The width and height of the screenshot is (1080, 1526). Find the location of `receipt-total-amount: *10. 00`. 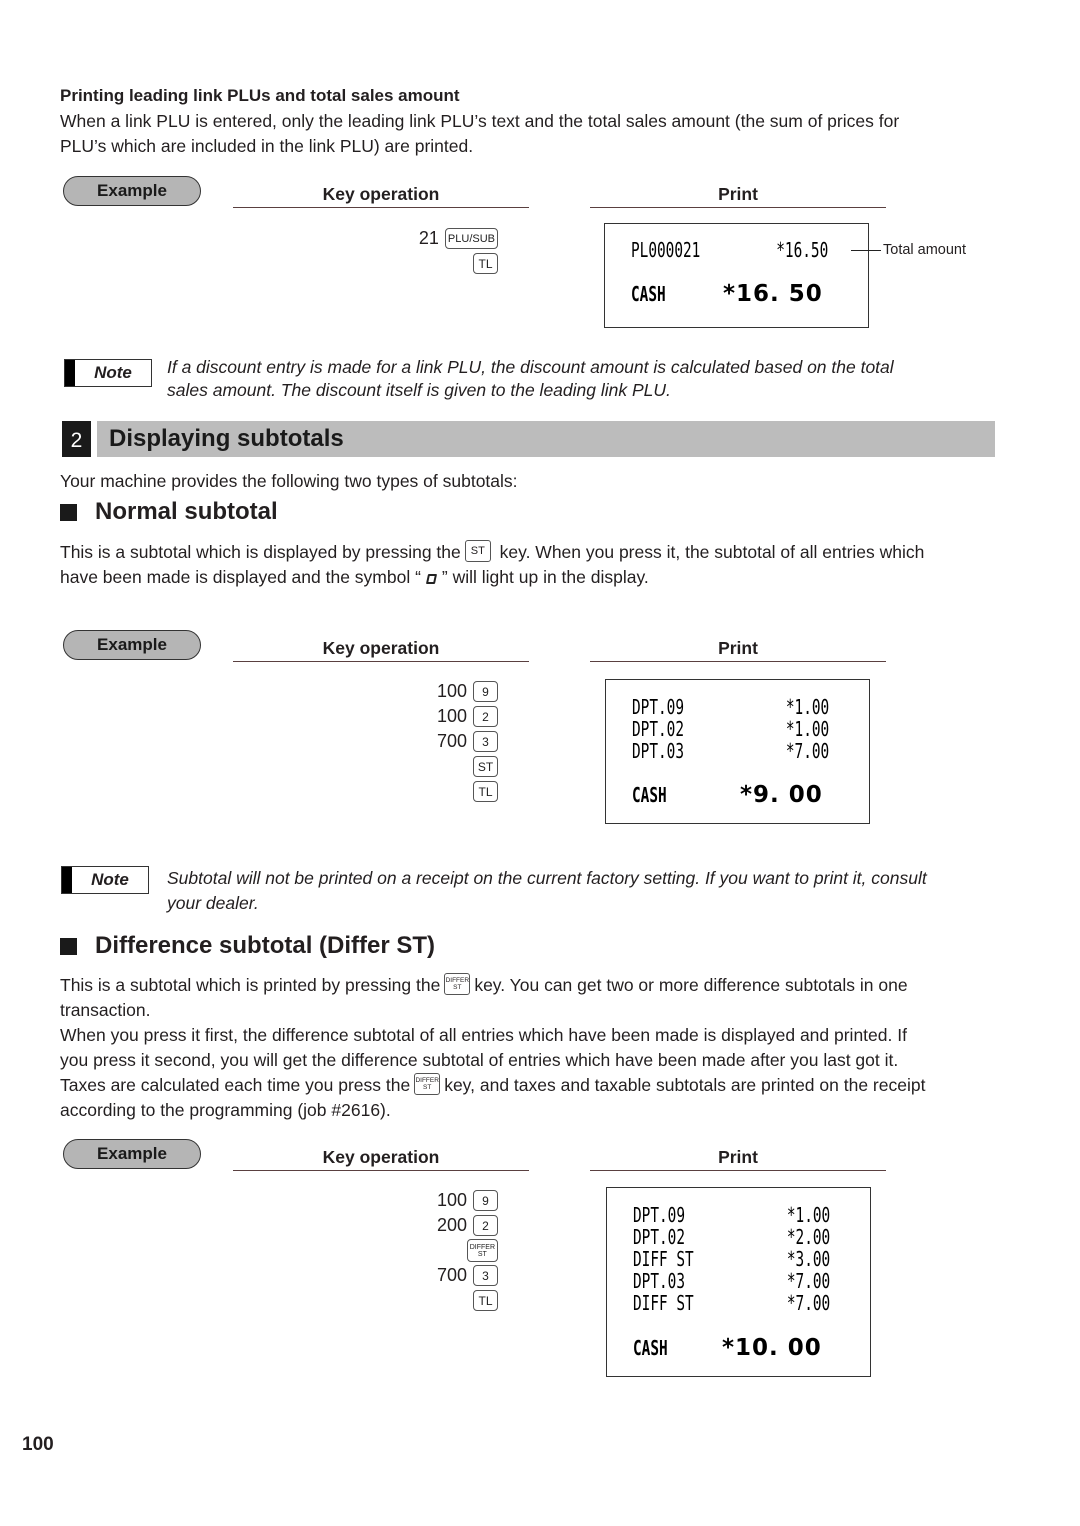

receipt-total-amount: *10. 00 is located at coordinates (772, 1348).